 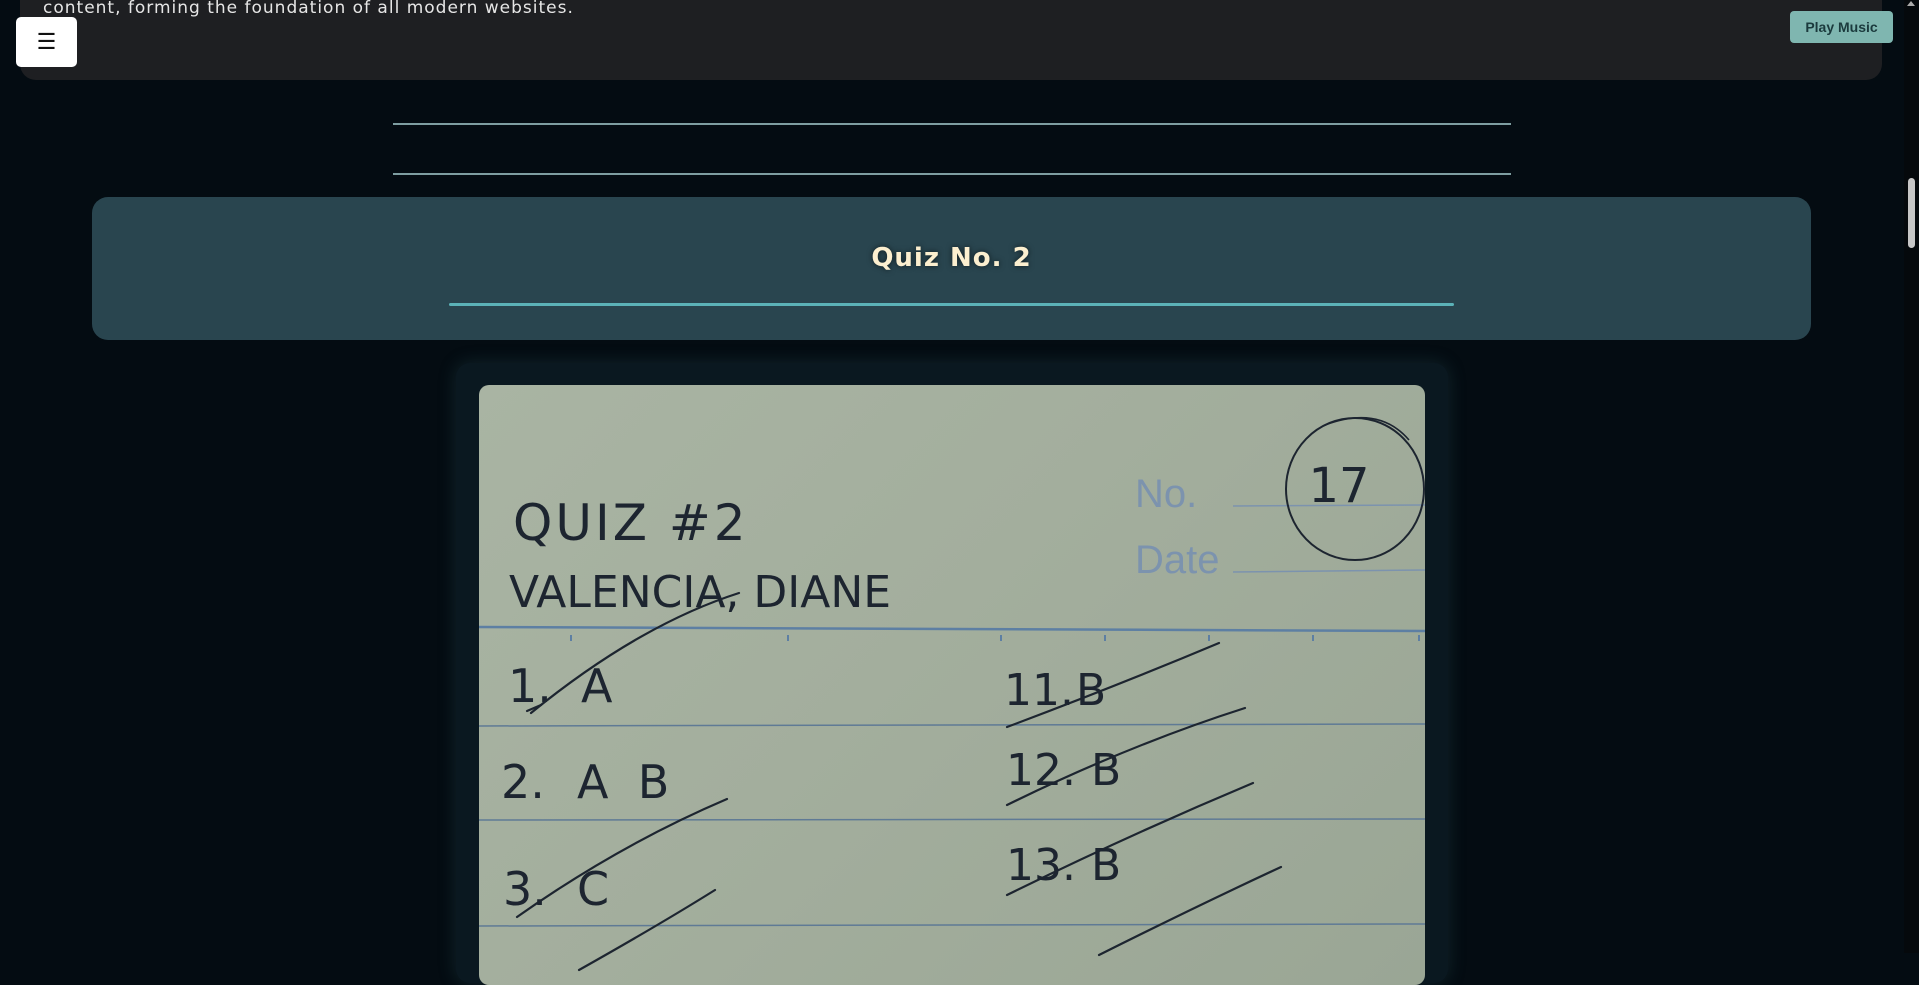 What do you see at coordinates (1338, 486) in the screenshot?
I see `score-value: 17` at bounding box center [1338, 486].